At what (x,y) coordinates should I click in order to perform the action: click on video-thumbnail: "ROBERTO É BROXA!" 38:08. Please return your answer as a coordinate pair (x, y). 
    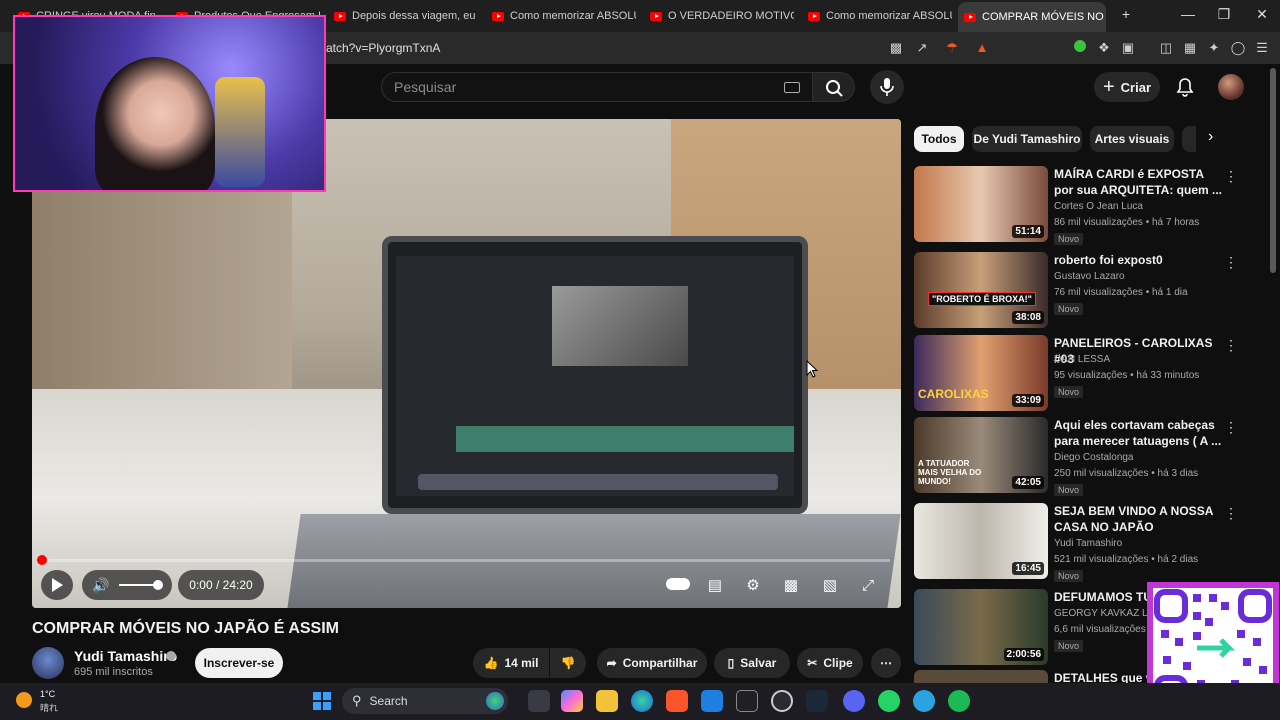
    Looking at the image, I should click on (981, 290).